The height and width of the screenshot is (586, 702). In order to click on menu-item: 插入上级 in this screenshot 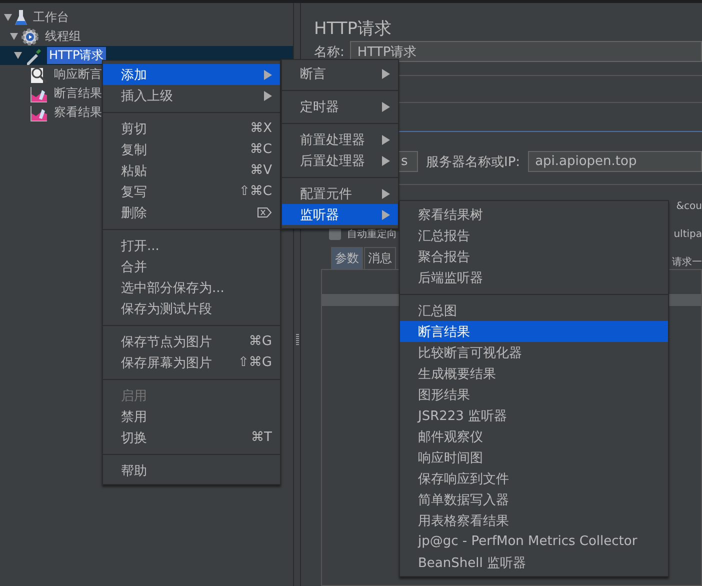, I will do `click(191, 95)`.